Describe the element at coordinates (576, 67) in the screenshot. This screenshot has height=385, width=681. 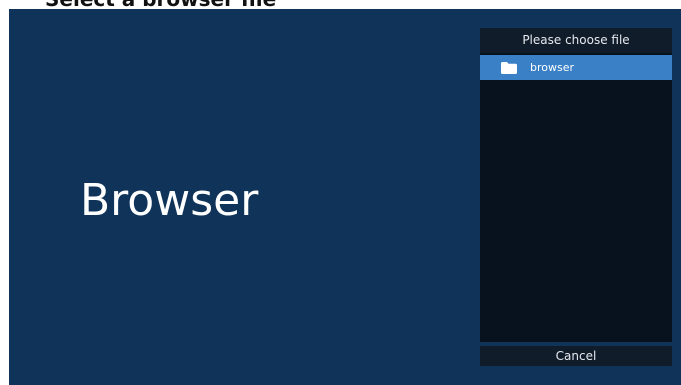
I see `file-item-browser: browser` at that location.